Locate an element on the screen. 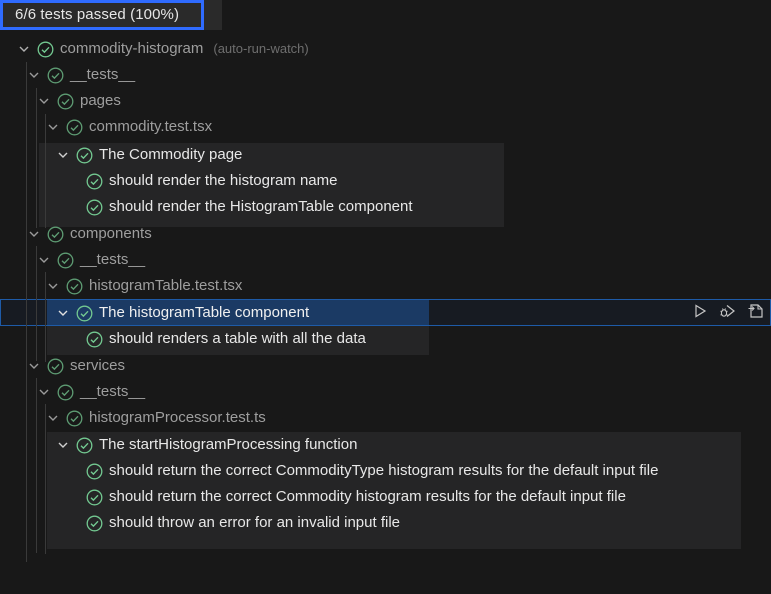 The image size is (771, 594). tree-item-components-folder: components is located at coordinates (89, 234).